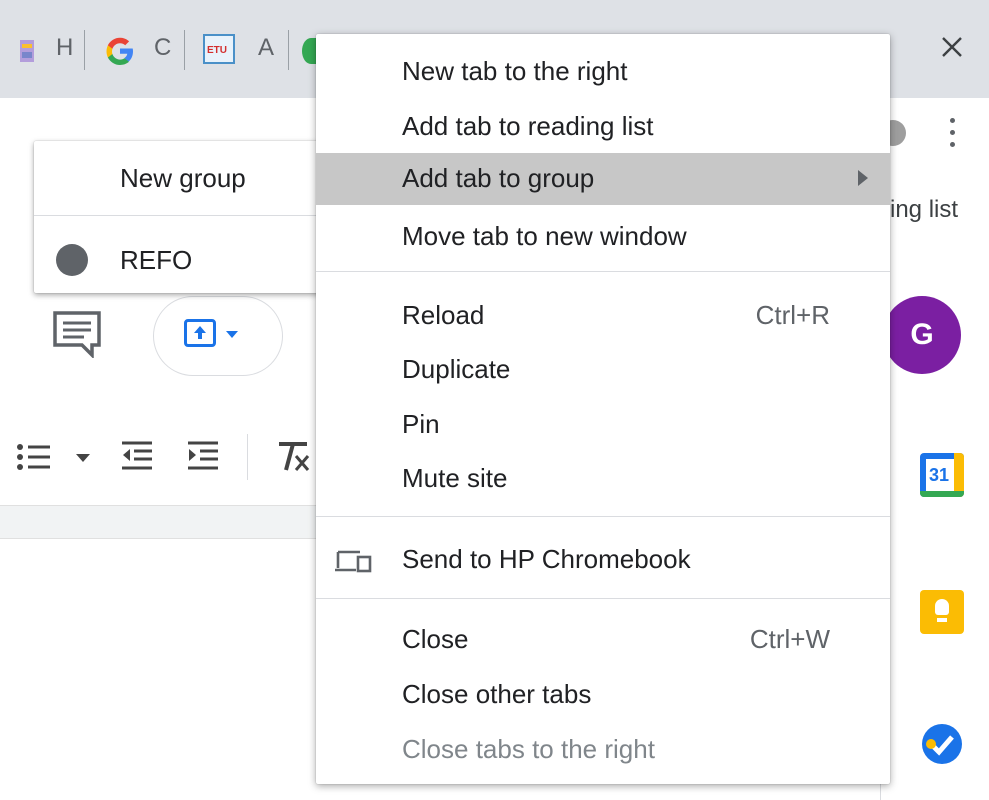 This screenshot has height=800, width=989. Describe the element at coordinates (137, 456) in the screenshot. I see `decrease-indent-icon` at that location.